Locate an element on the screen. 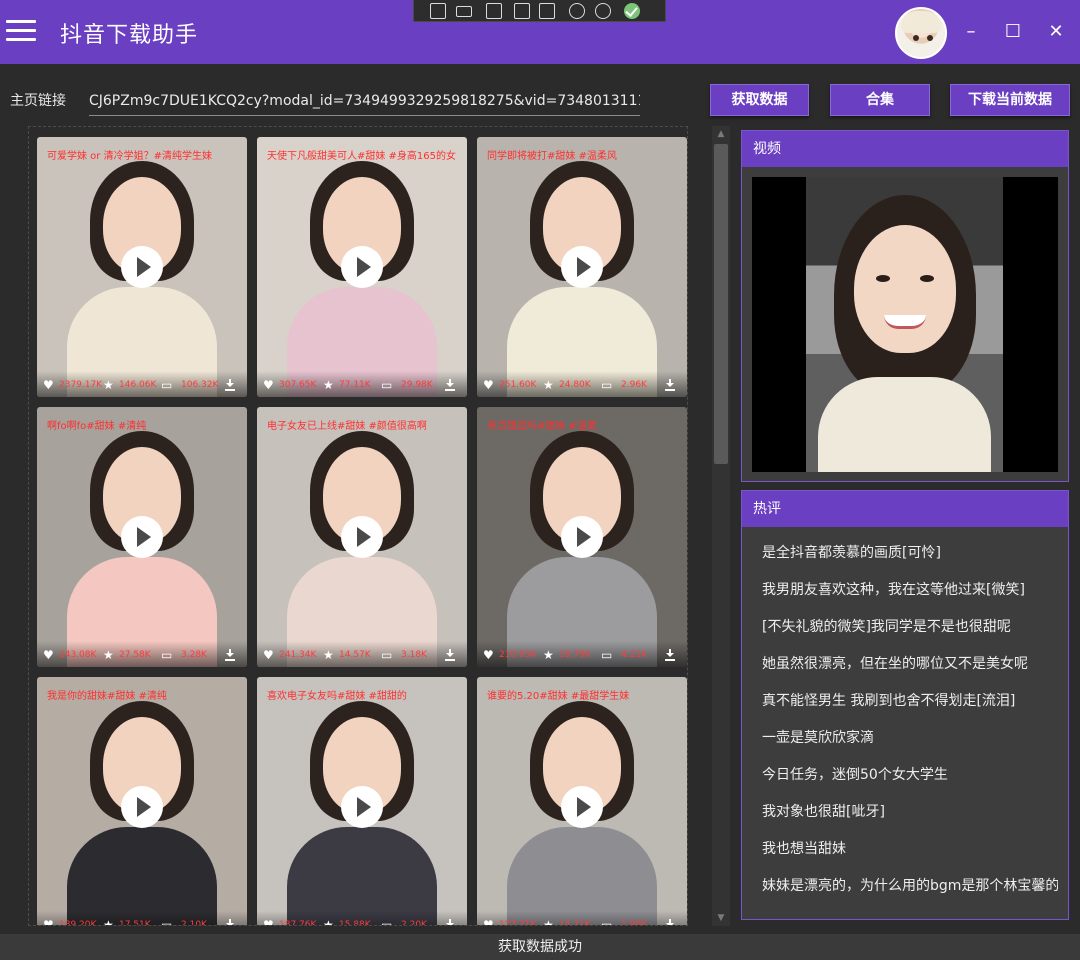 This screenshot has height=960, width=1080. window-icon is located at coordinates (522, 11).